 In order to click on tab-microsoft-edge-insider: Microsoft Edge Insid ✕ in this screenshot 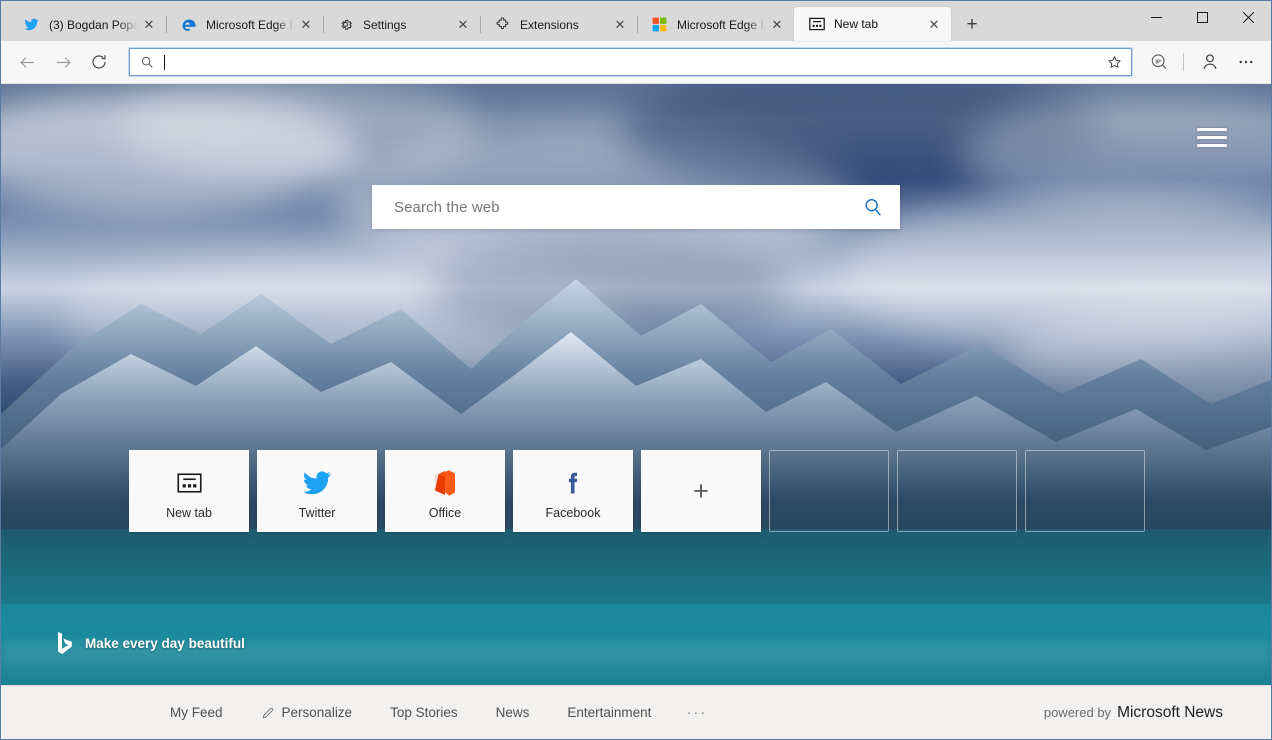, I will do `click(245, 24)`.